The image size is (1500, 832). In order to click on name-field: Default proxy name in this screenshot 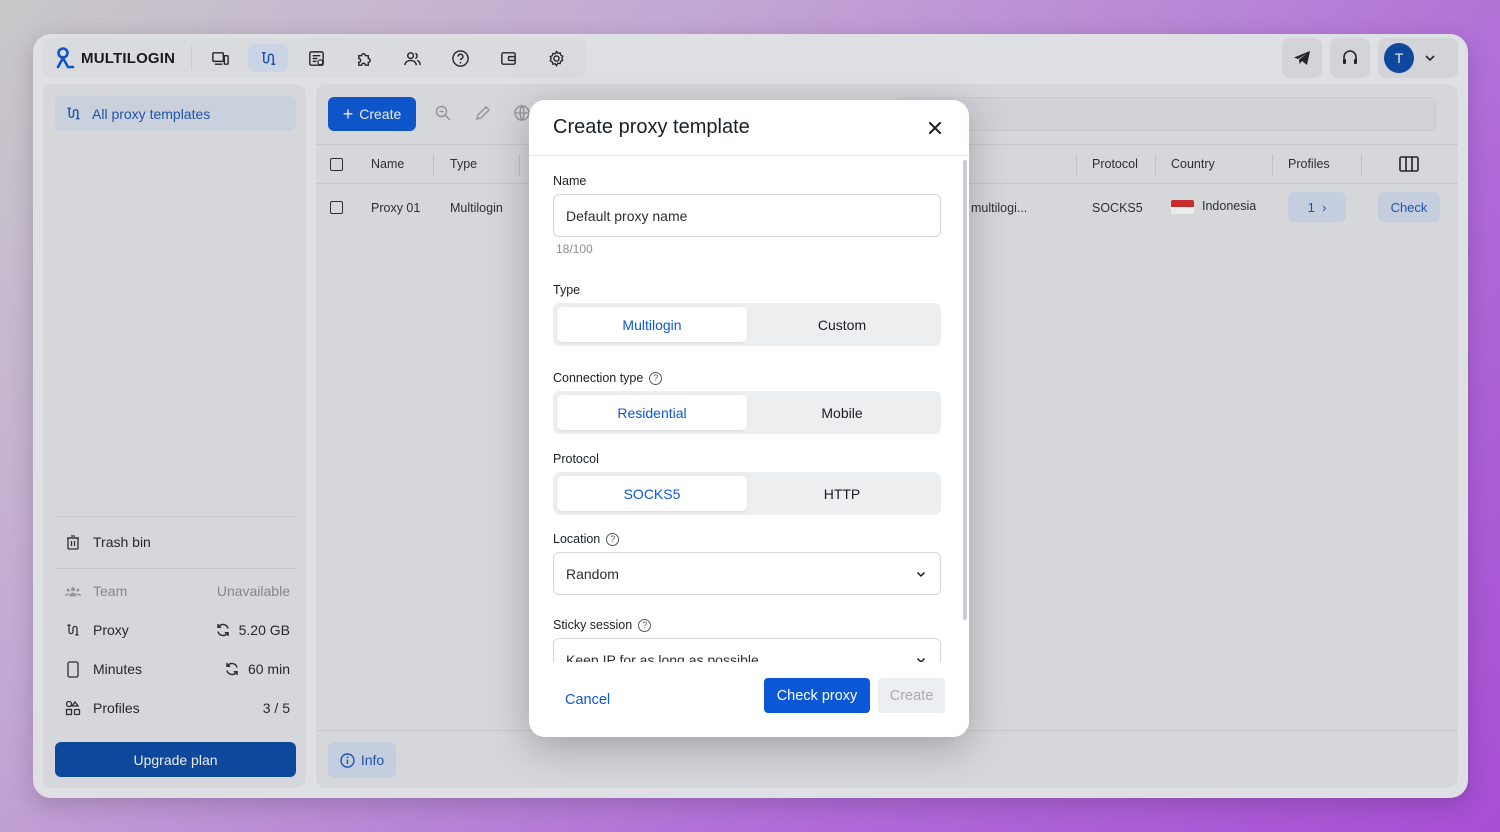, I will do `click(747, 215)`.